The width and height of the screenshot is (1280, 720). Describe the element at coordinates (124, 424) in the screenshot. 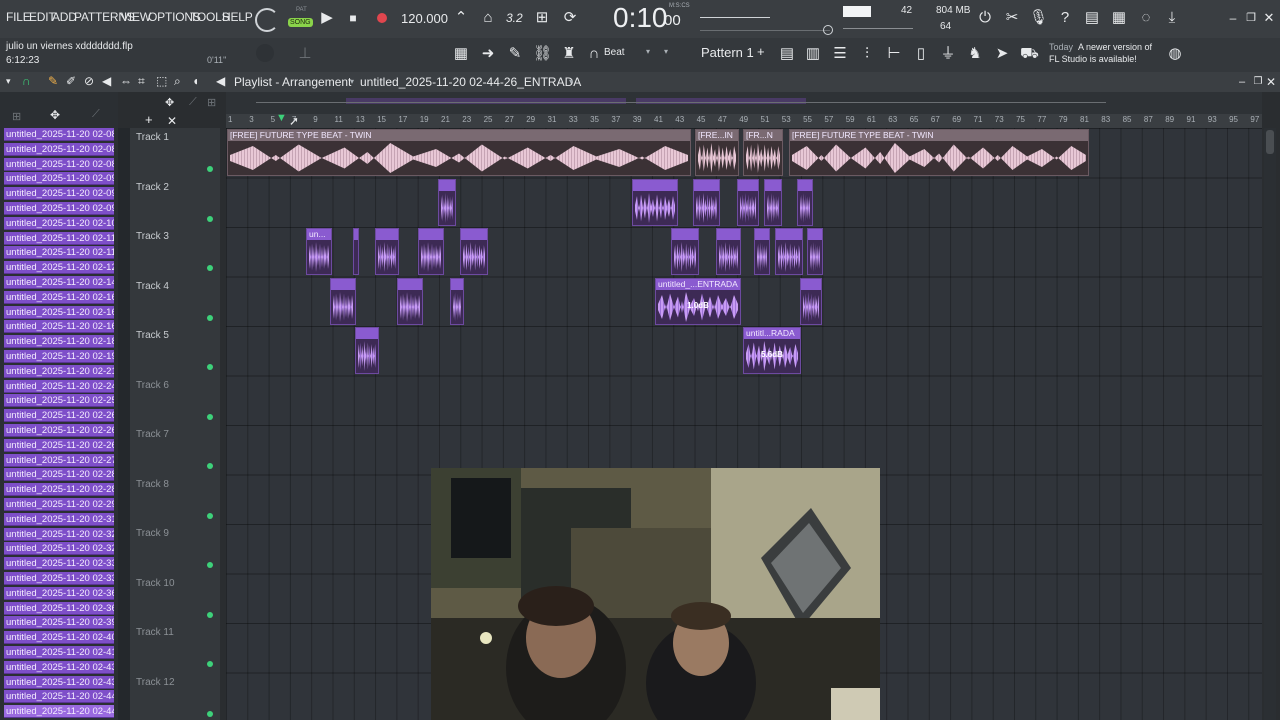

I see `clip-list-scrollbar` at that location.